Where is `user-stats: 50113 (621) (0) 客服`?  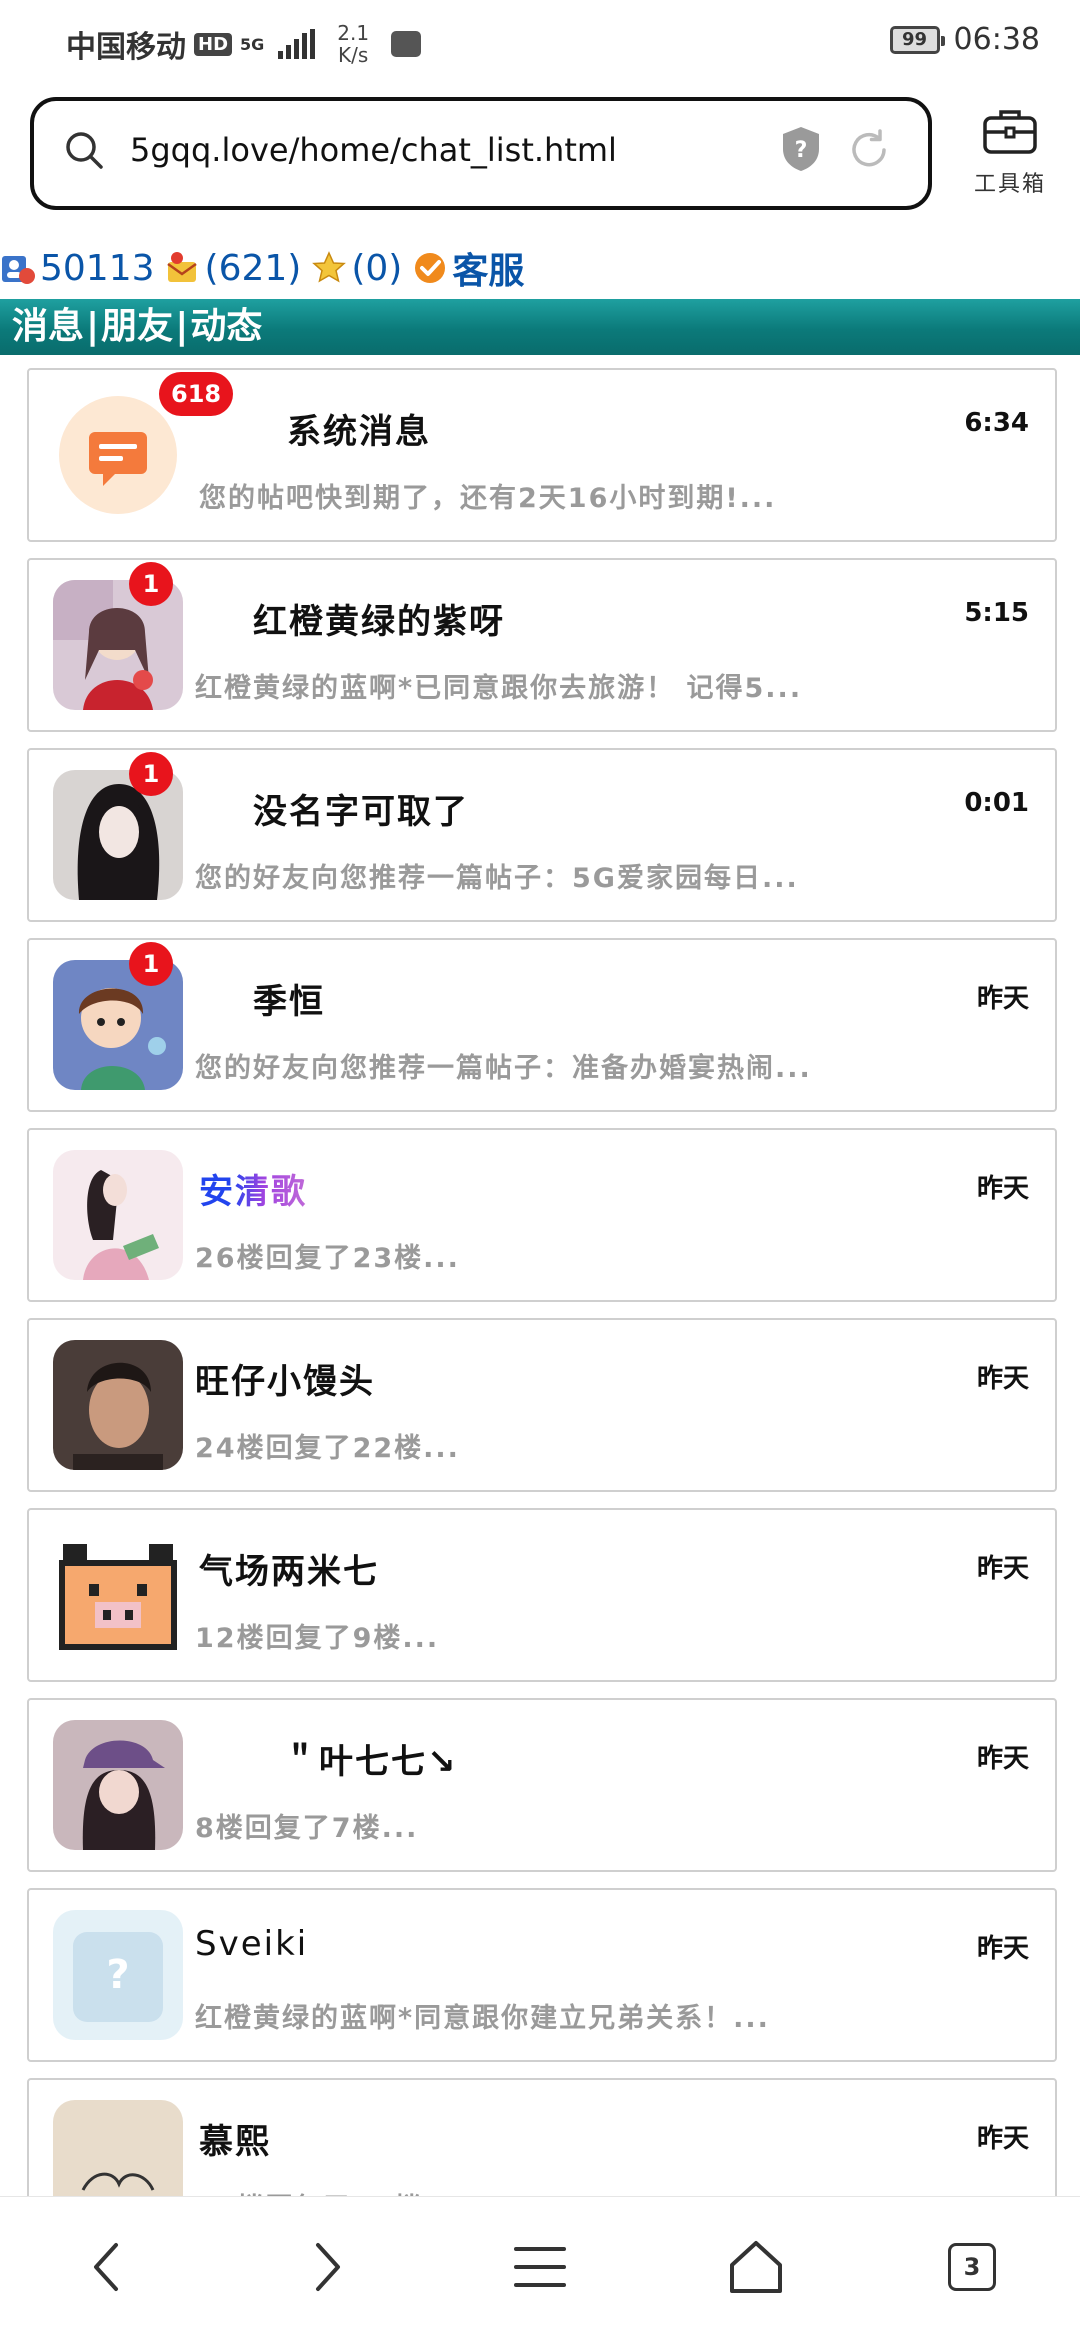
user-stats: 50113 (621) (0) 客服 is located at coordinates (267, 268).